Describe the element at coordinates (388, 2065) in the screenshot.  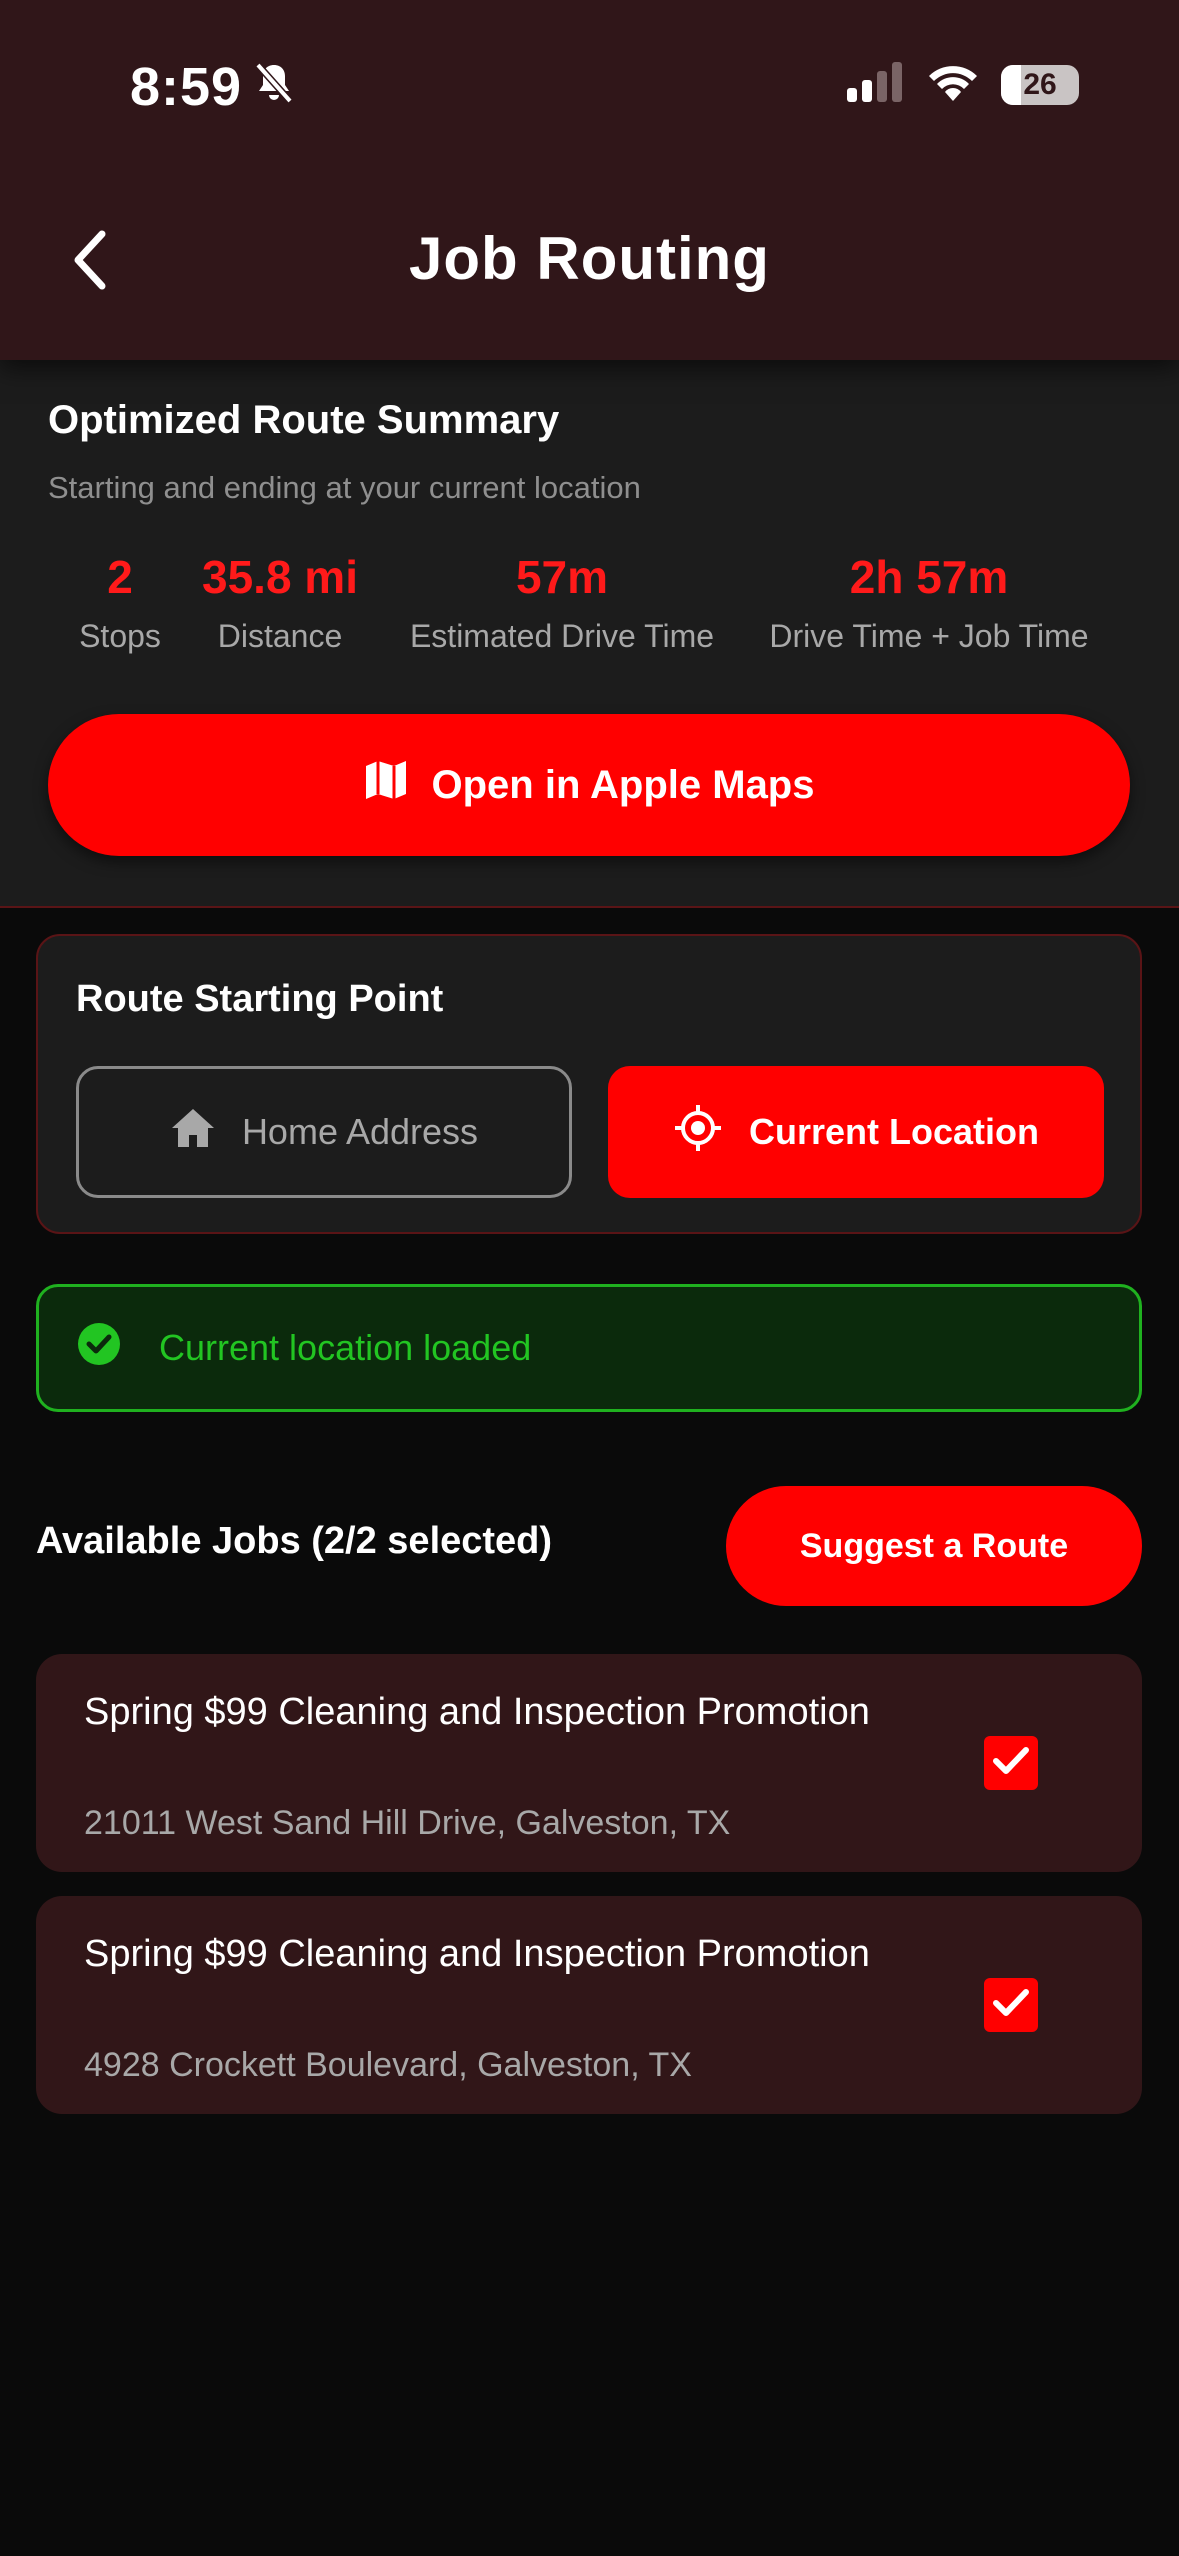
I see `job-address: 4928 Crockett Boulevard, Galveston, TX` at that location.